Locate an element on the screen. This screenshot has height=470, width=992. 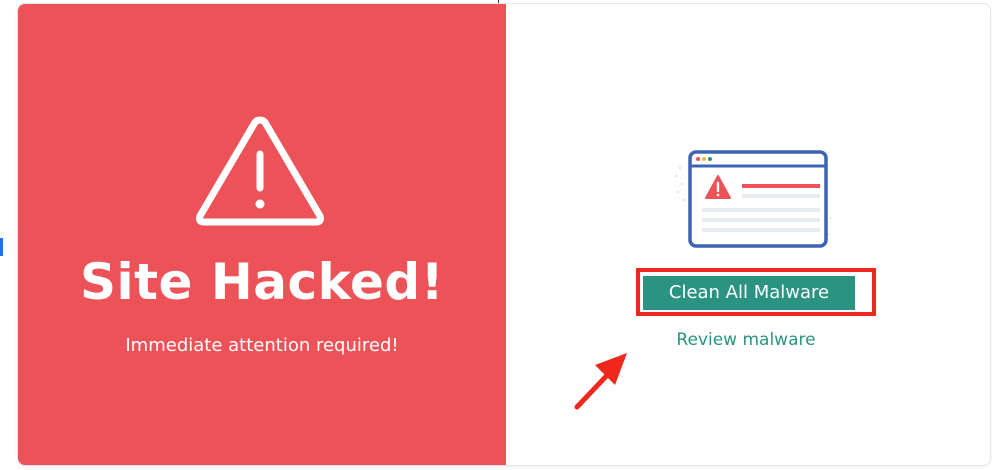
page-title: Site Hacked! is located at coordinates (261, 282).